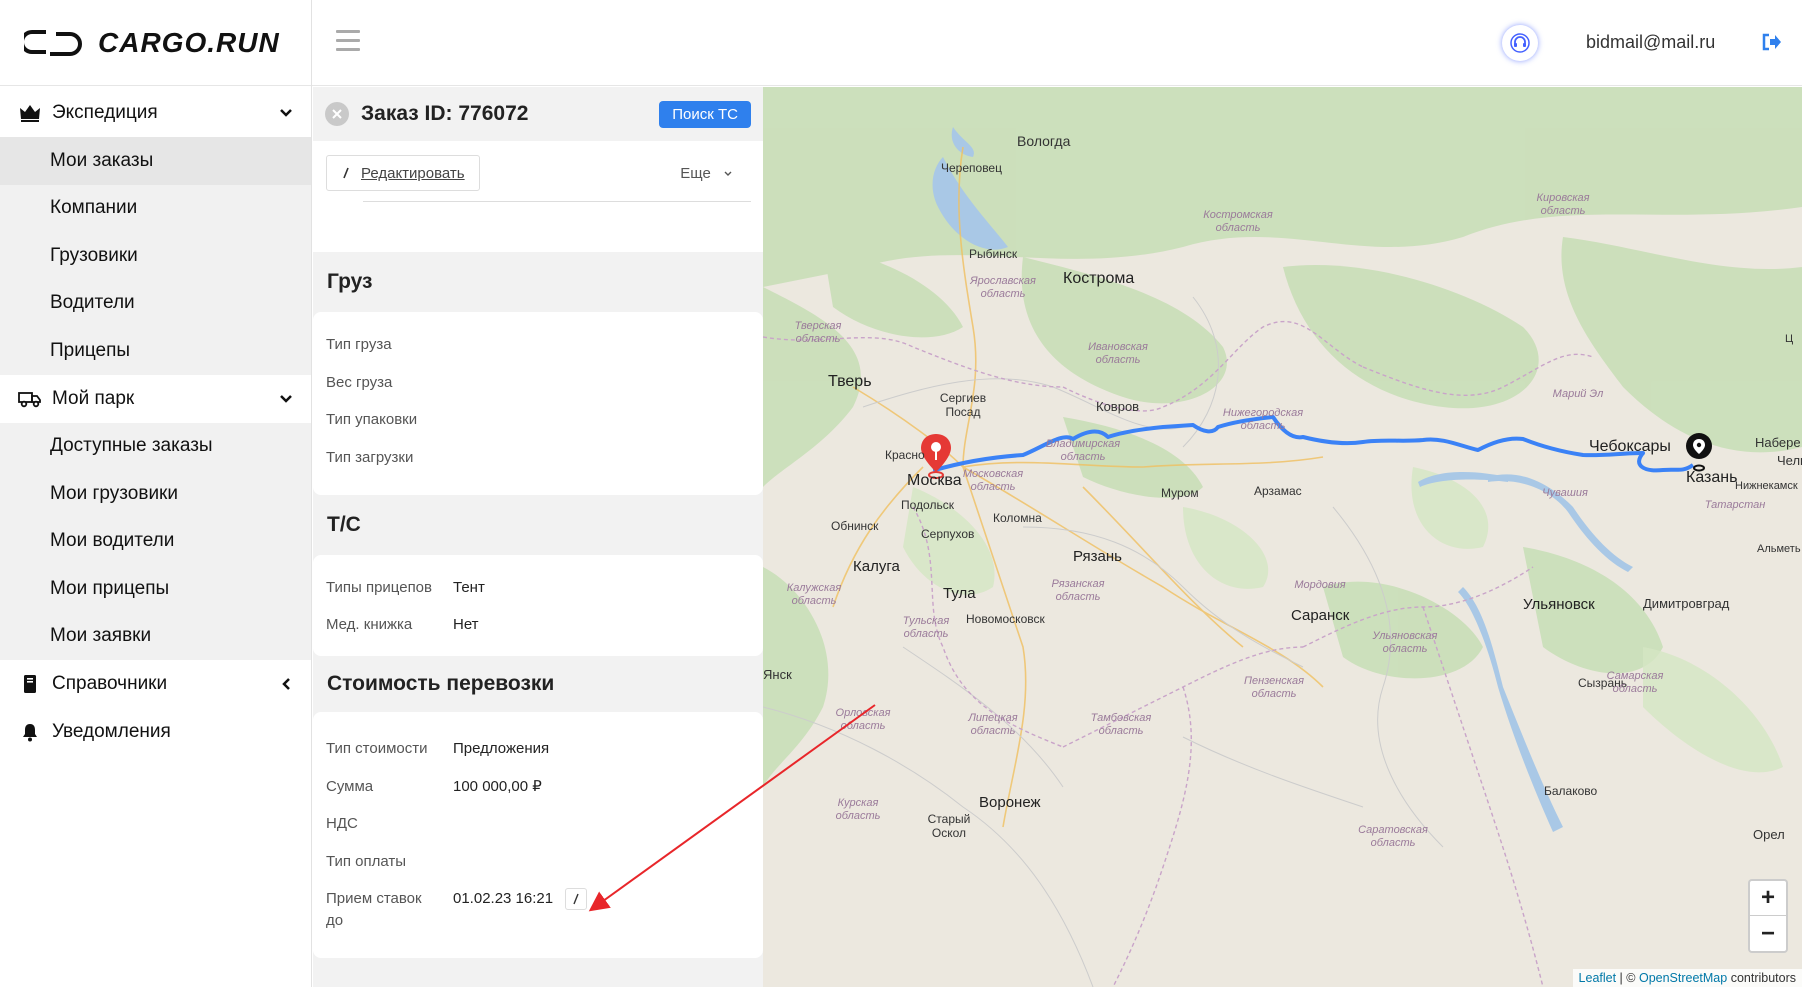 The width and height of the screenshot is (1802, 987). I want to click on logo: CARGO.RUN, so click(155, 43).